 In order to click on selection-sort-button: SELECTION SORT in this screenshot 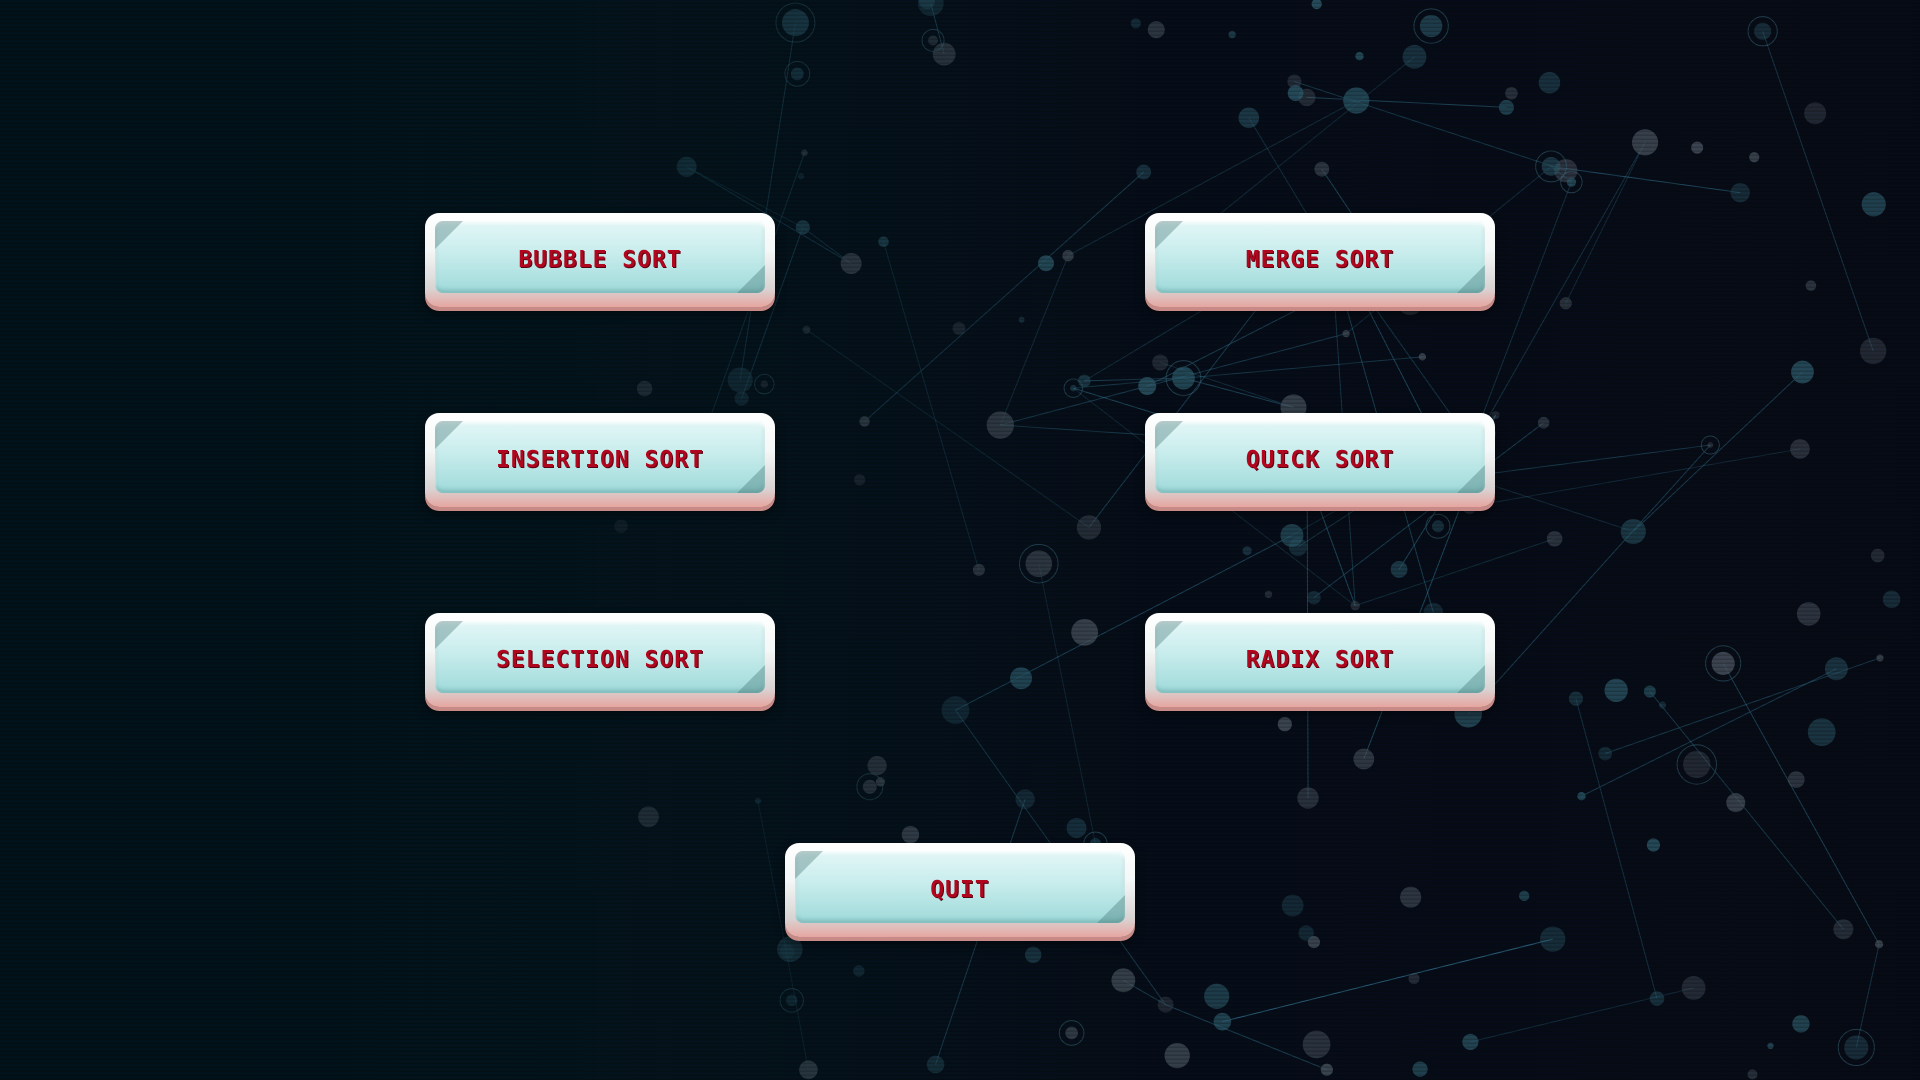, I will do `click(600, 660)`.